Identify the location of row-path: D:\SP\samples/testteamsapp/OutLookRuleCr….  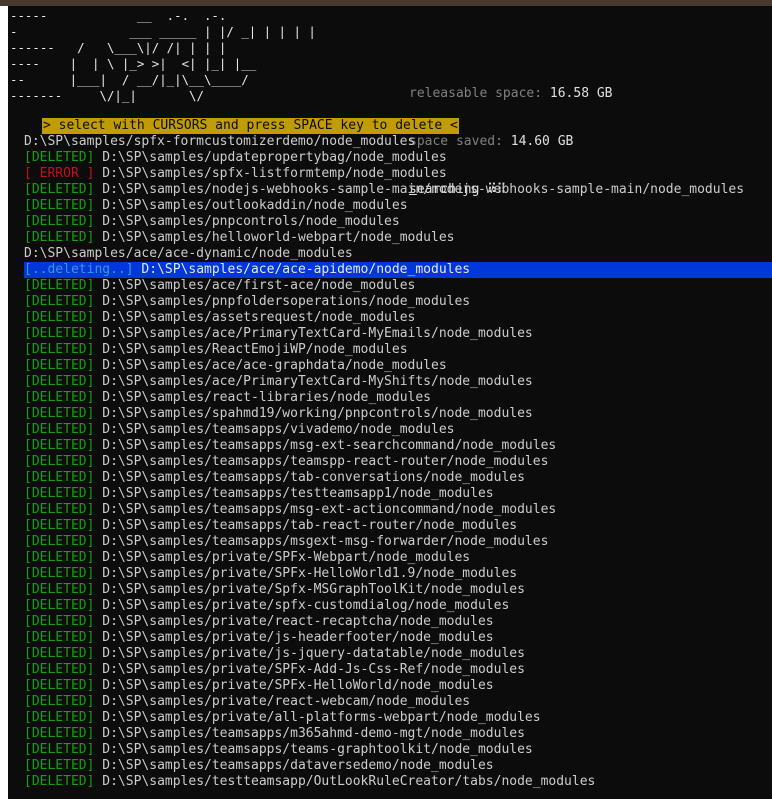
(349, 781).